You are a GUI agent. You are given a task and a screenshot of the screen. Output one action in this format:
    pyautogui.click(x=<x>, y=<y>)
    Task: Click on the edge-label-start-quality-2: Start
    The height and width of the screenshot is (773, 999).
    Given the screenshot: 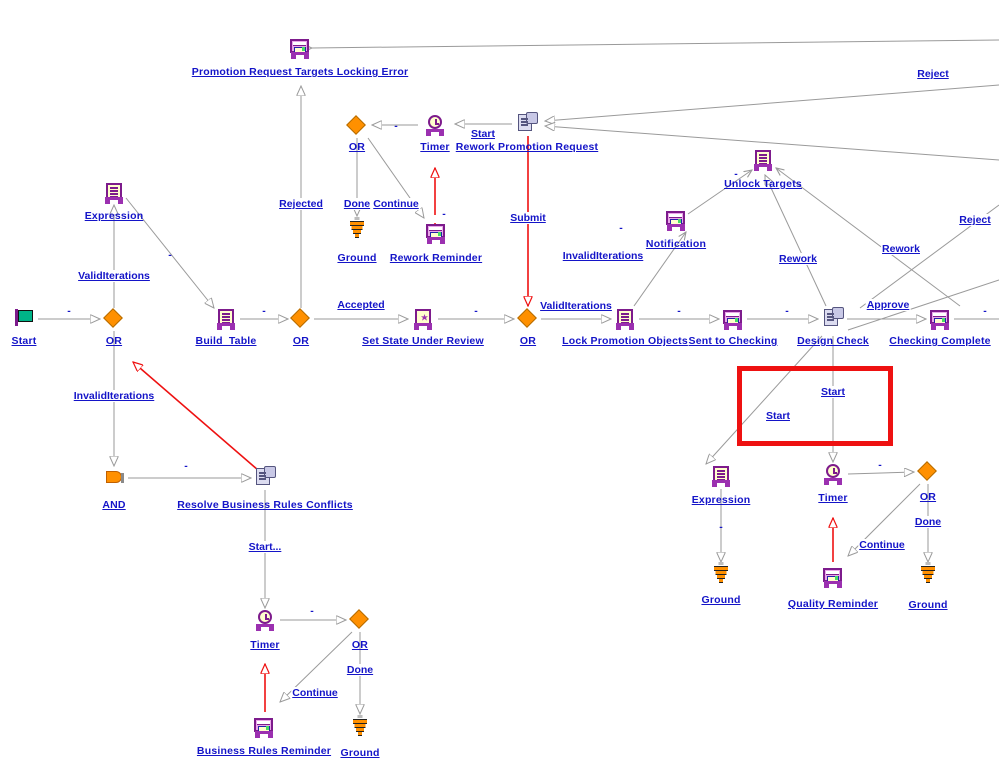 What is the action you would take?
    pyautogui.click(x=778, y=416)
    